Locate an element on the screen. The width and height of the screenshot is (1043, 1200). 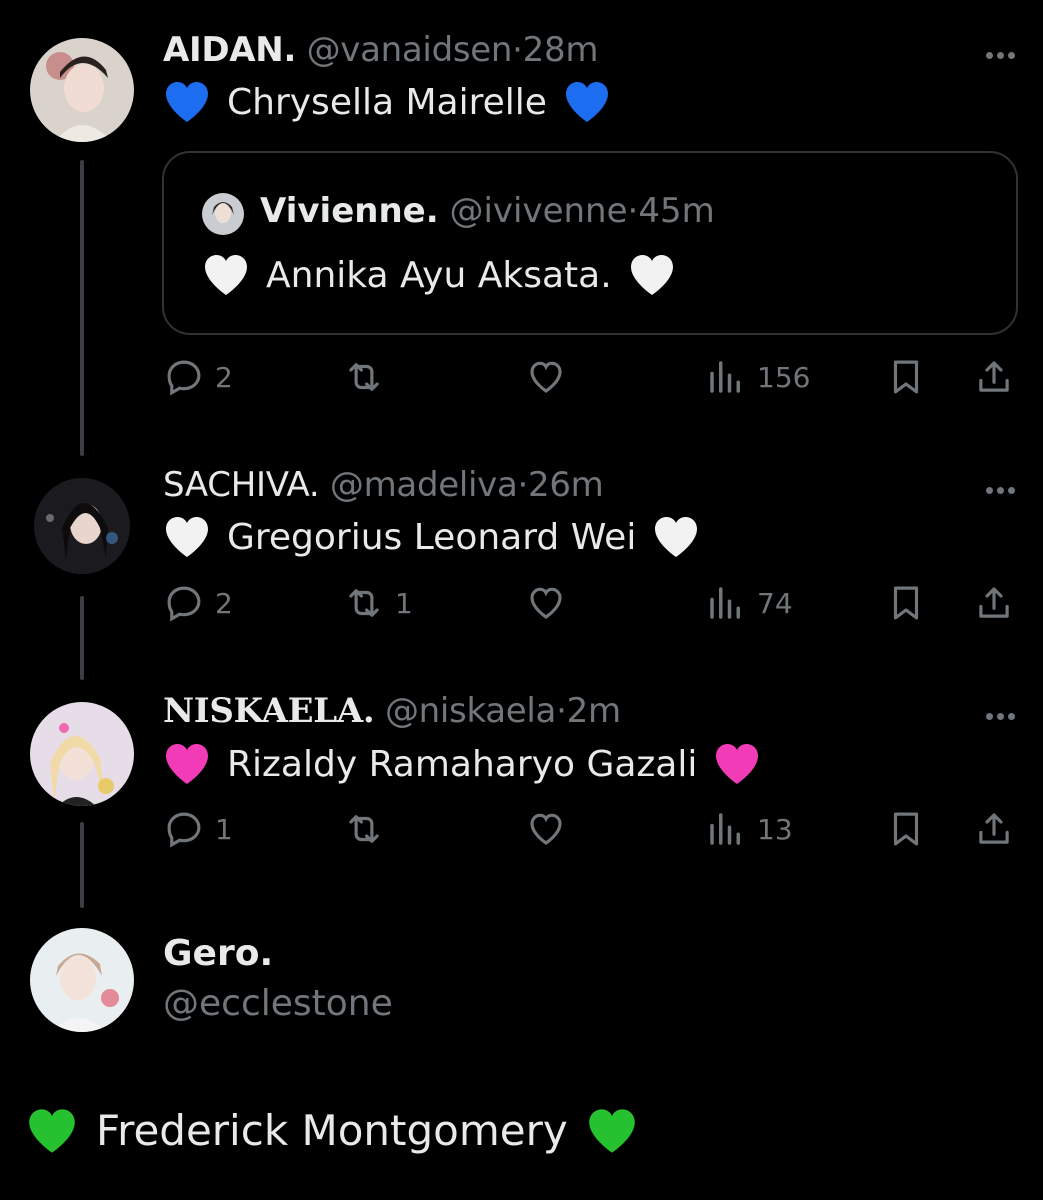
quote-display-name: Vivienne. is located at coordinates (349, 211).